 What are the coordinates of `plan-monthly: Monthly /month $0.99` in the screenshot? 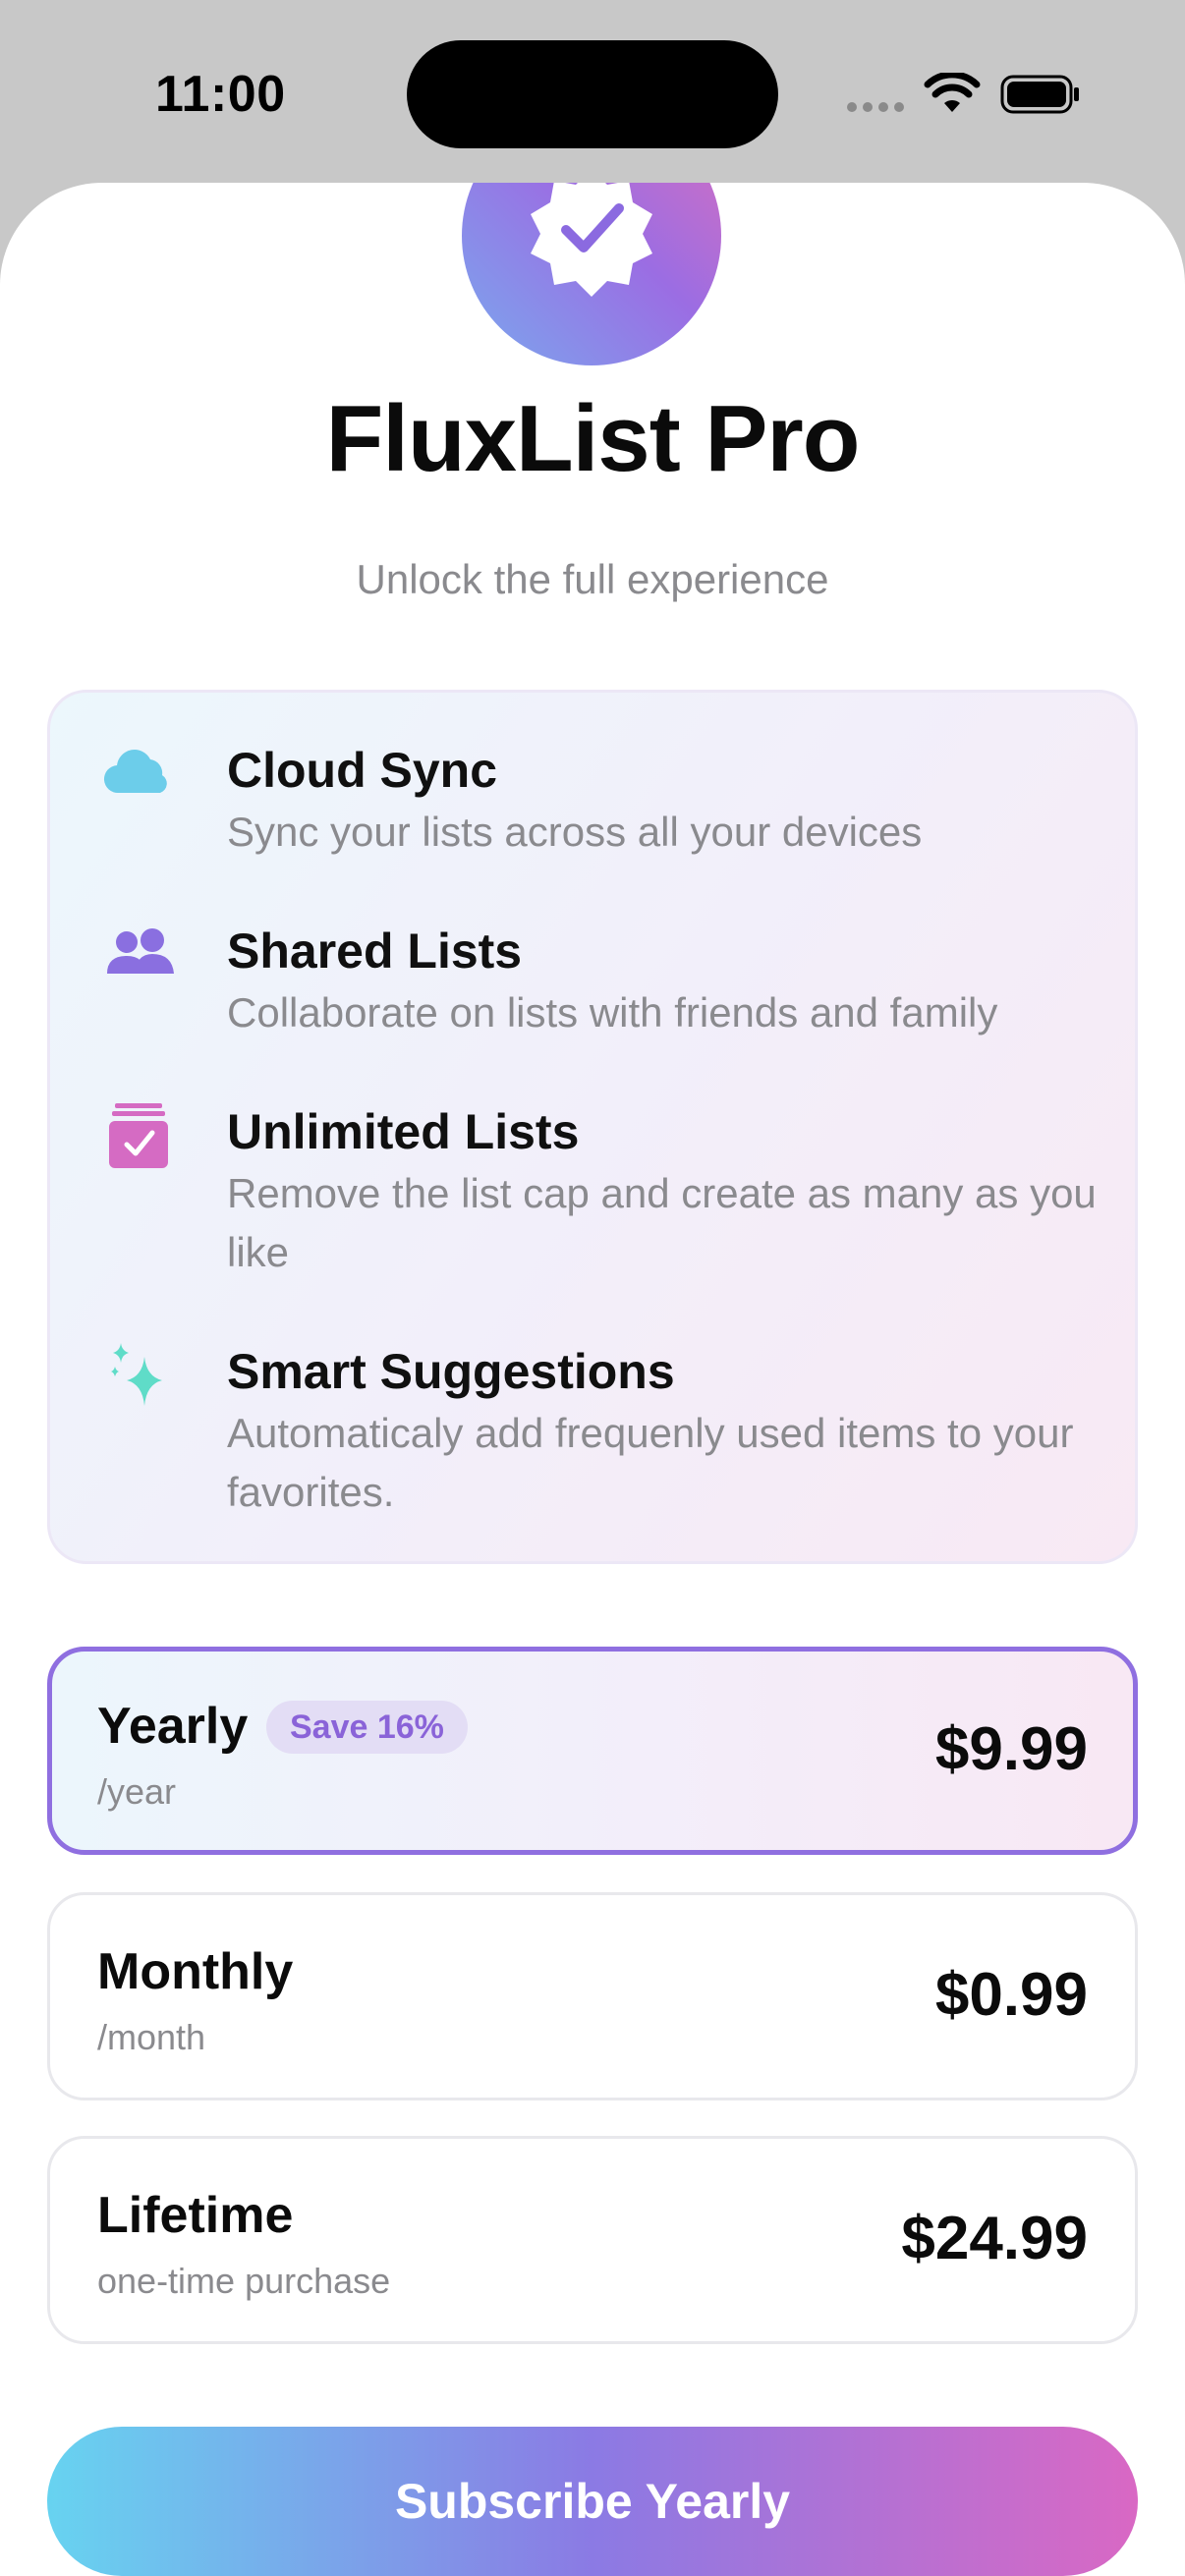 It's located at (592, 1996).